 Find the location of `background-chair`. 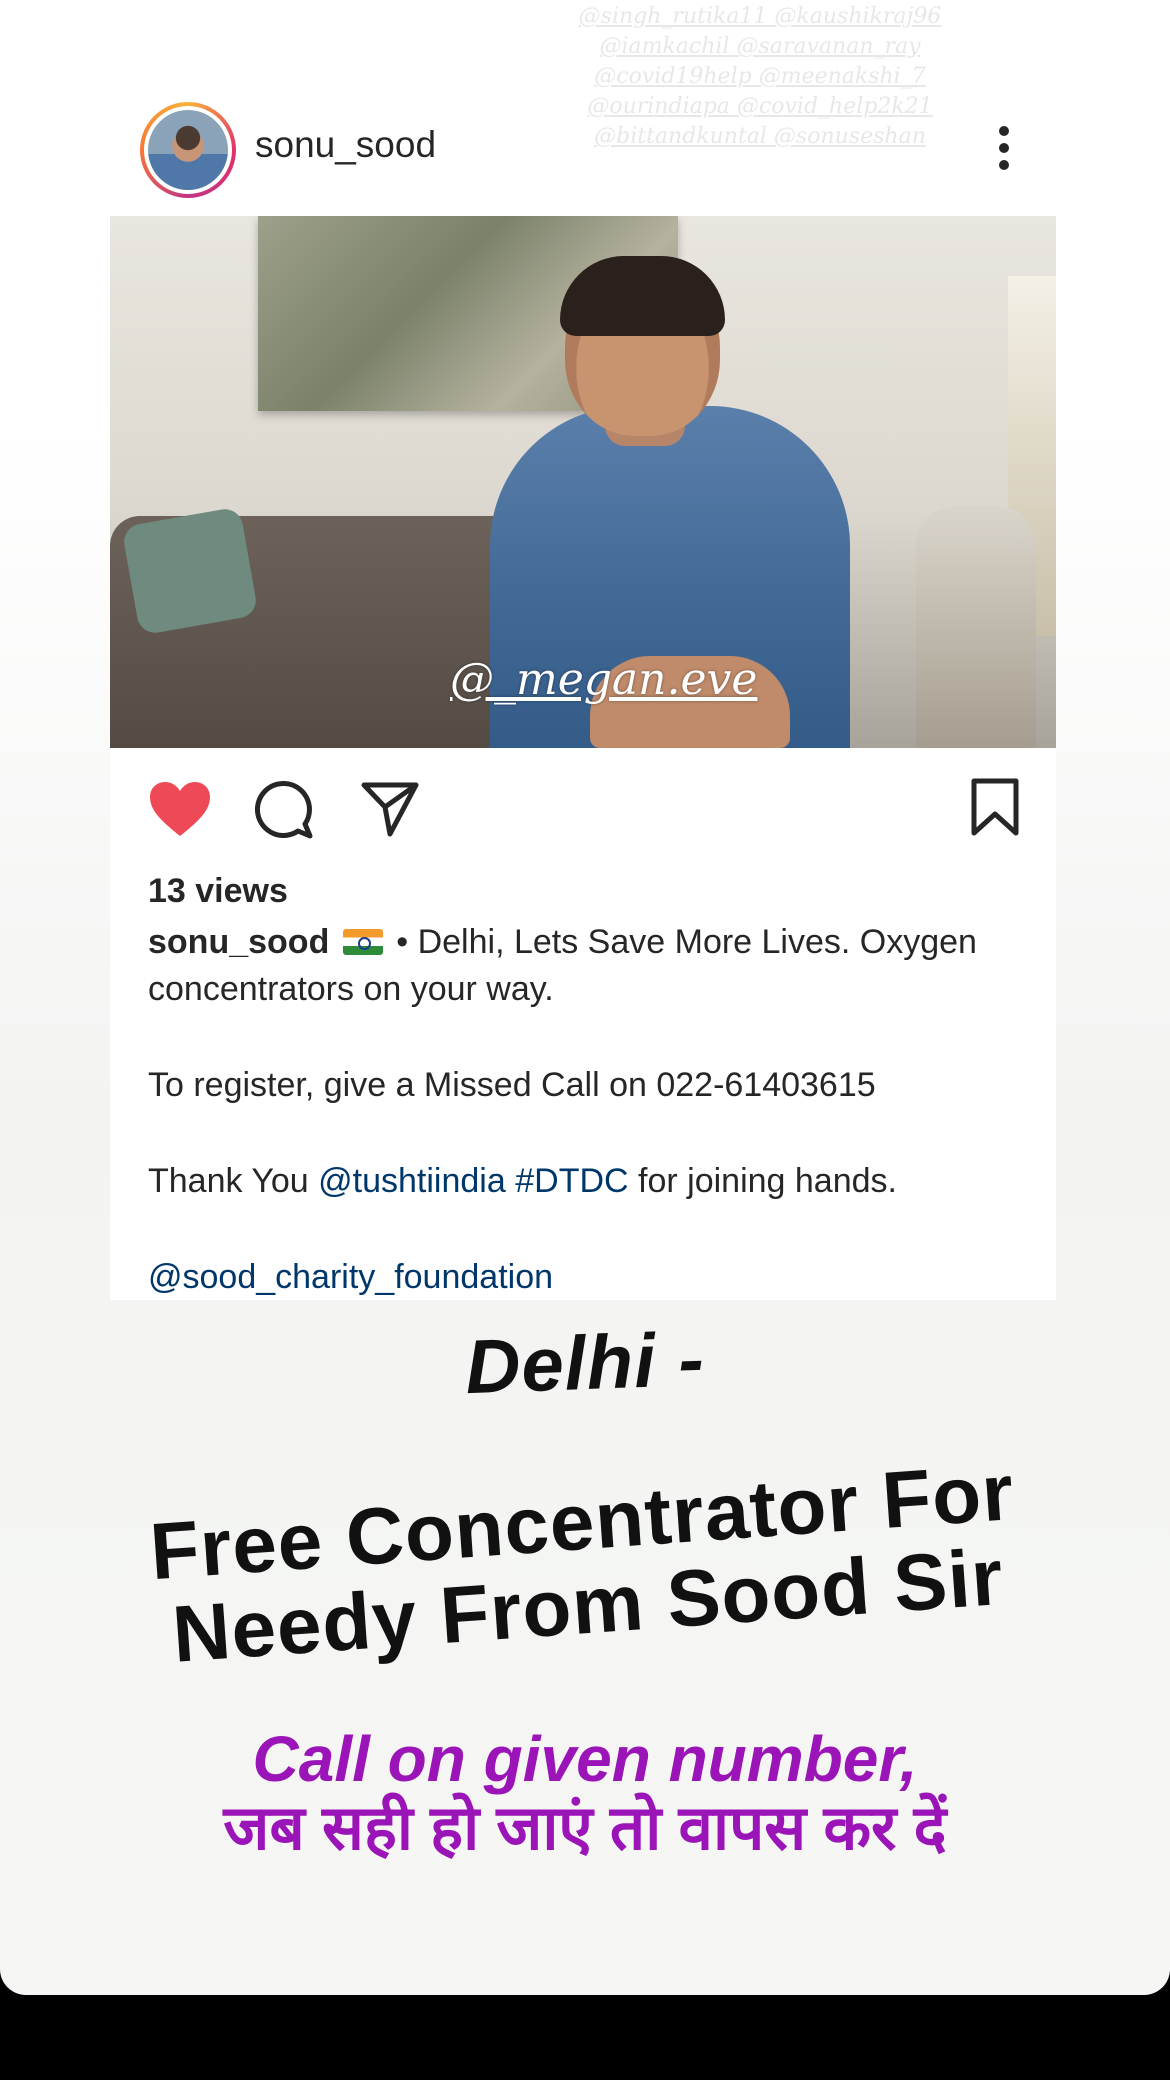

background-chair is located at coordinates (976, 627).